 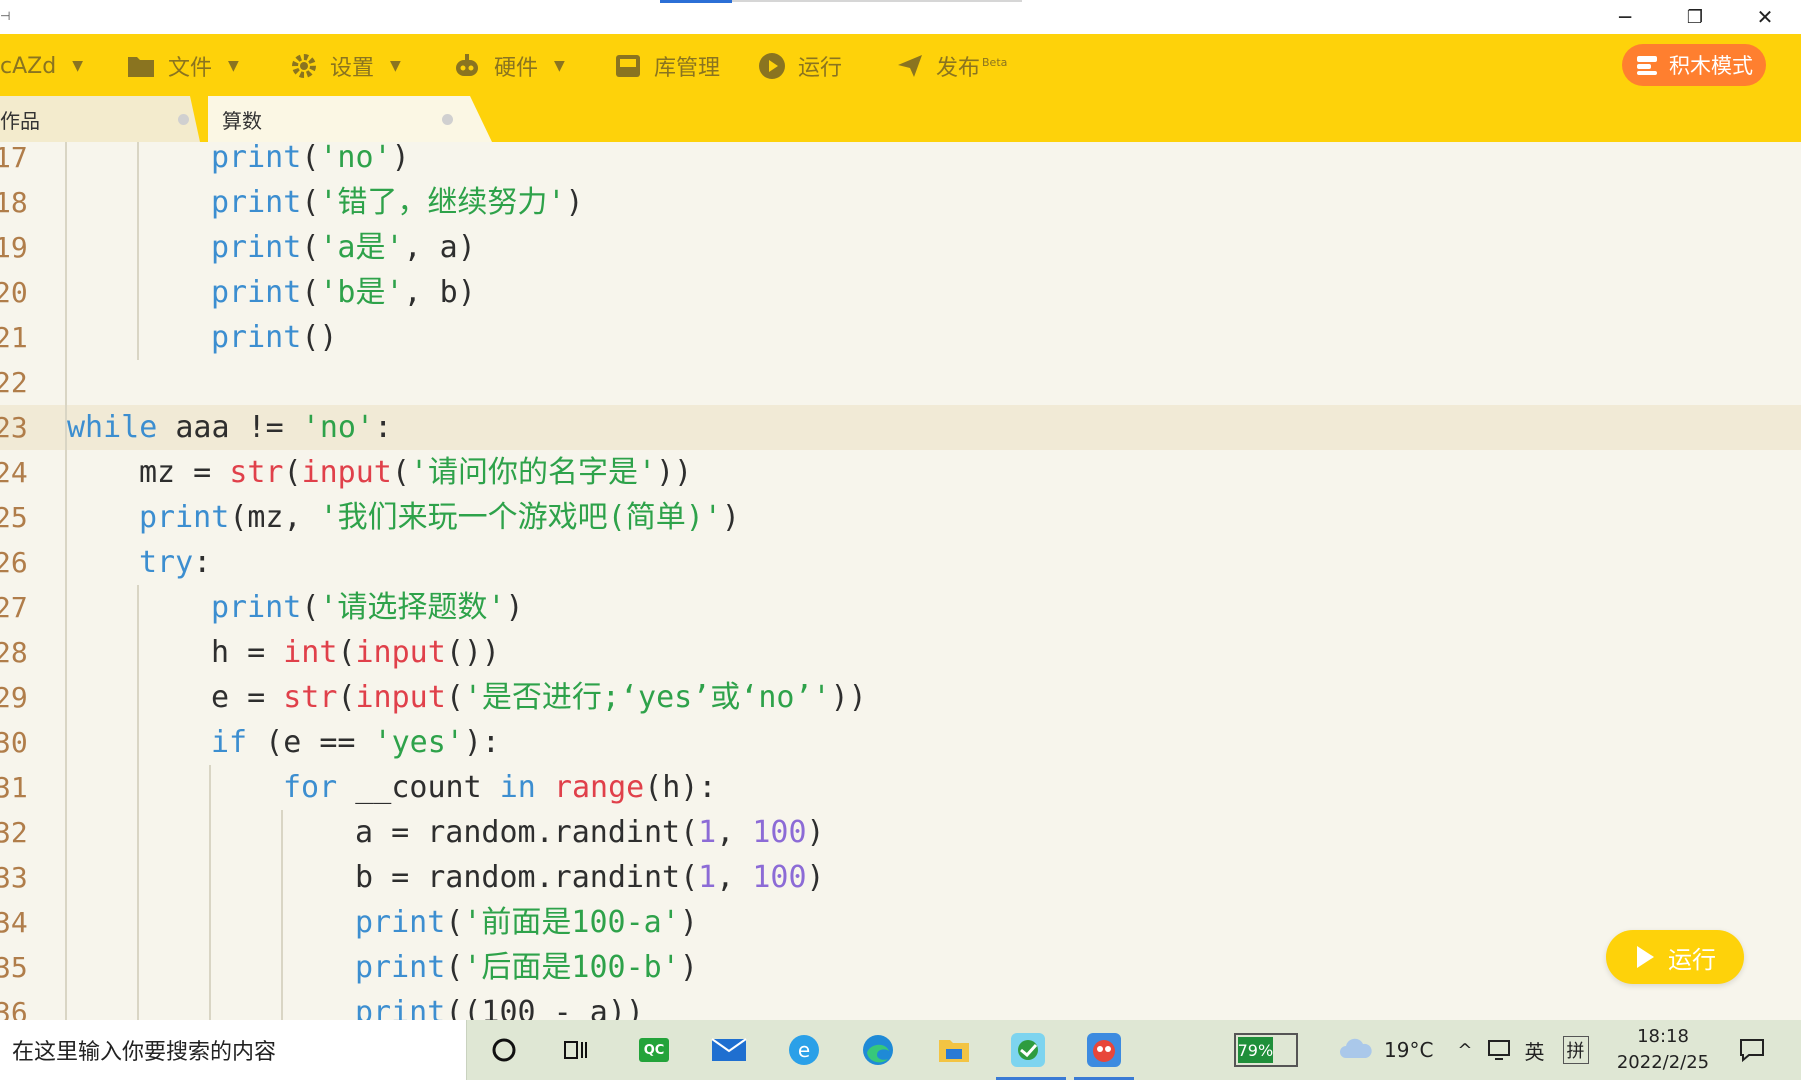 What do you see at coordinates (1765, 17) in the screenshot?
I see `close-button: ✕` at bounding box center [1765, 17].